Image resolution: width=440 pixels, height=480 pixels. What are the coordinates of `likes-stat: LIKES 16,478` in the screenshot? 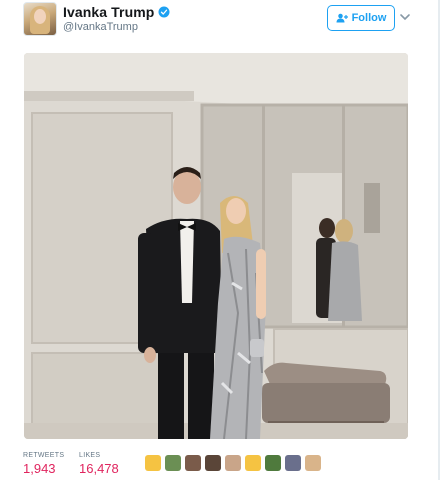 It's located at (99, 464).